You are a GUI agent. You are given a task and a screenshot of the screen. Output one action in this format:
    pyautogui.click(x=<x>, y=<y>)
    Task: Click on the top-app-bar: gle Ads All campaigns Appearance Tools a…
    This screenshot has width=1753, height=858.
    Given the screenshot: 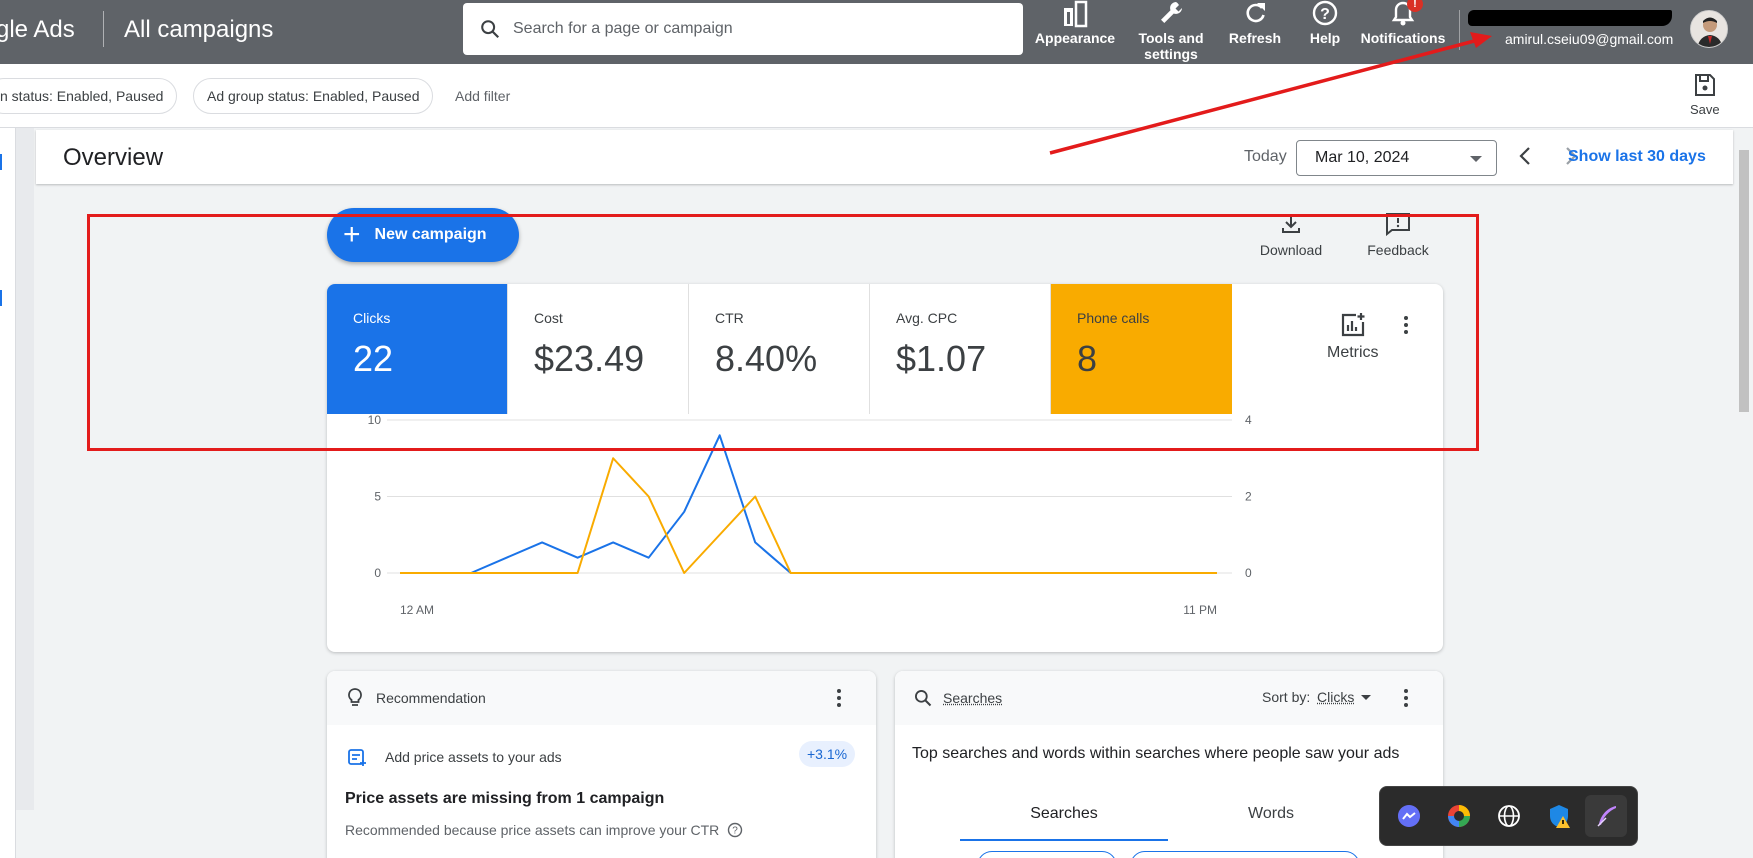 What is the action you would take?
    pyautogui.click(x=876, y=32)
    